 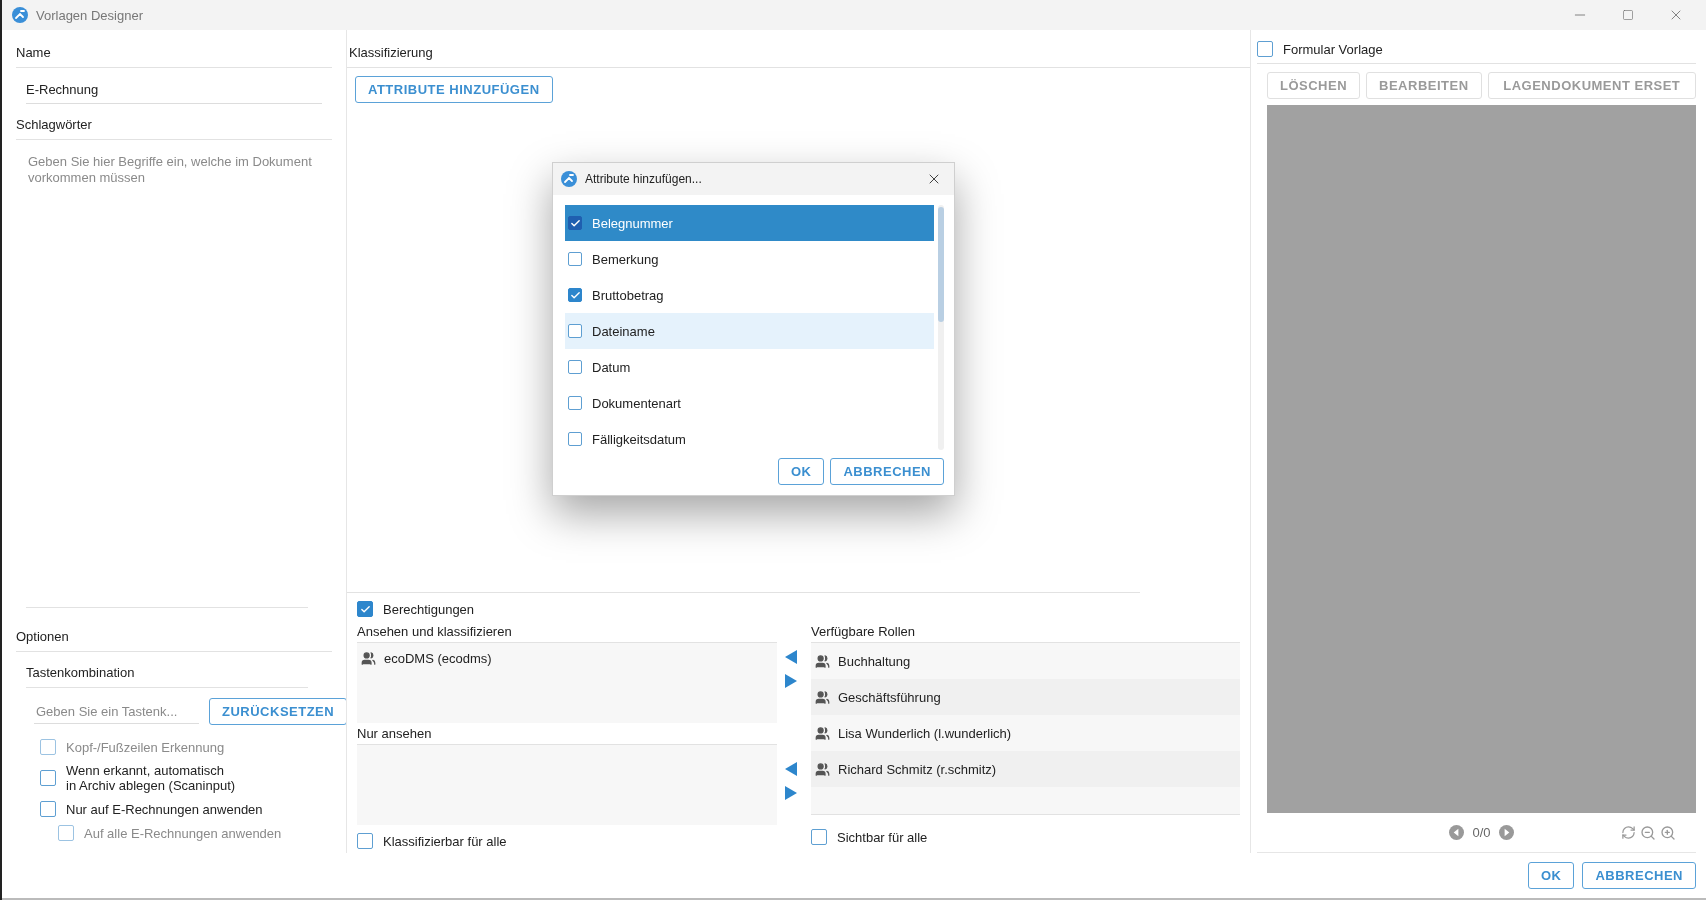 I want to click on shortcut-label: Tastenkombination, so click(x=167, y=673).